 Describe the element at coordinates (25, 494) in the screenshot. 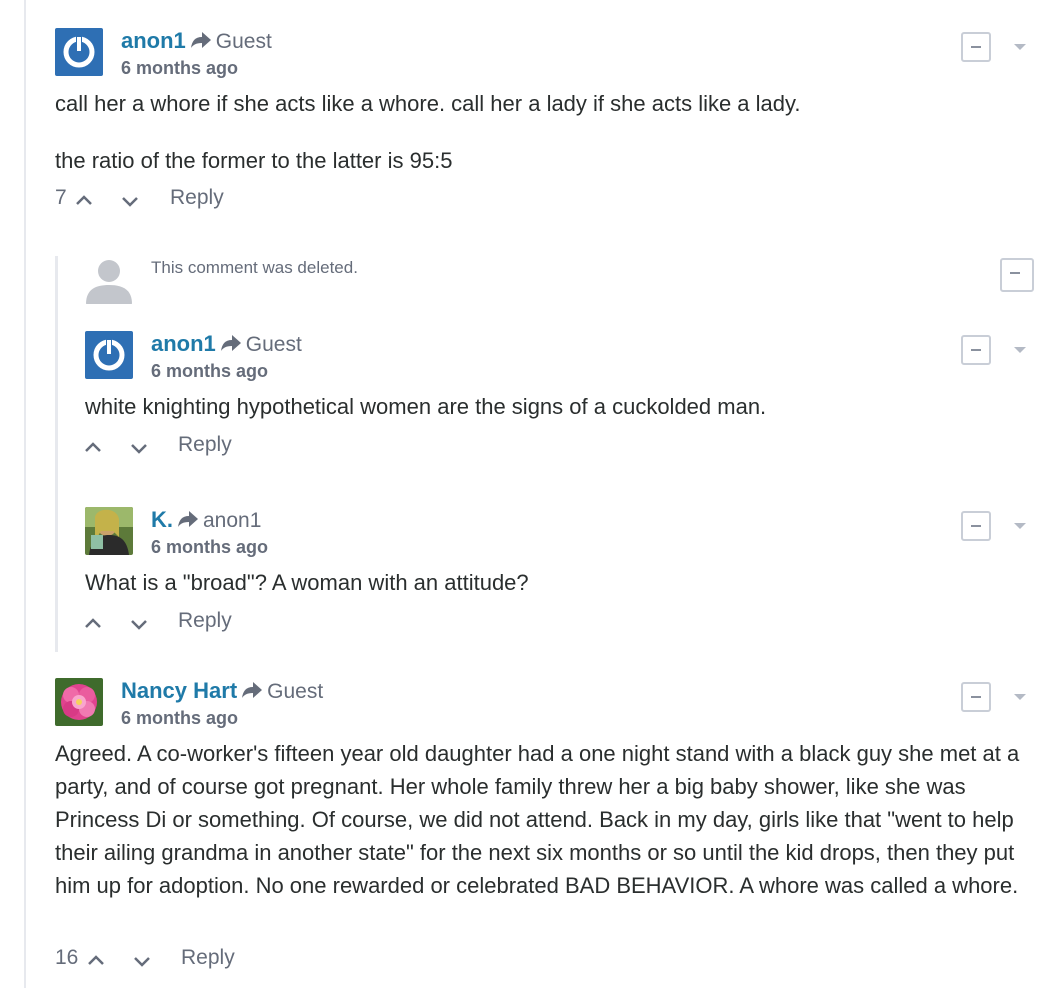

I see `thread-rule` at that location.